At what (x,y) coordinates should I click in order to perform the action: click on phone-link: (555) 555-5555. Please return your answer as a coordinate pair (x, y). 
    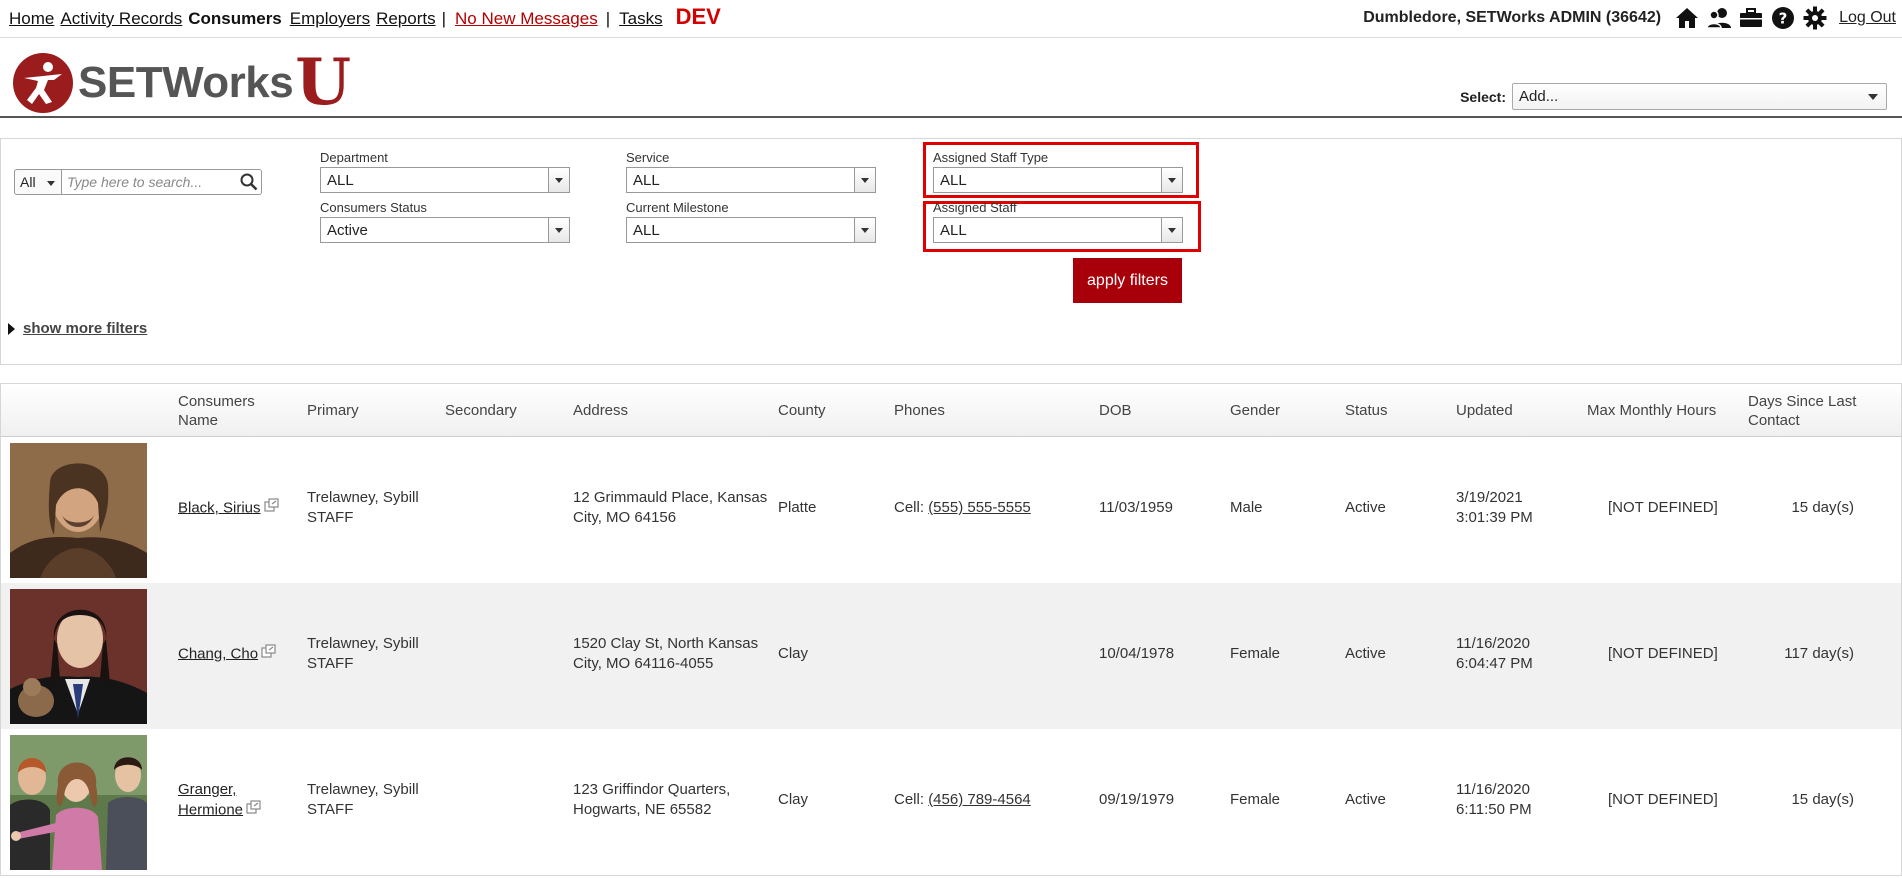
    Looking at the image, I should click on (979, 507).